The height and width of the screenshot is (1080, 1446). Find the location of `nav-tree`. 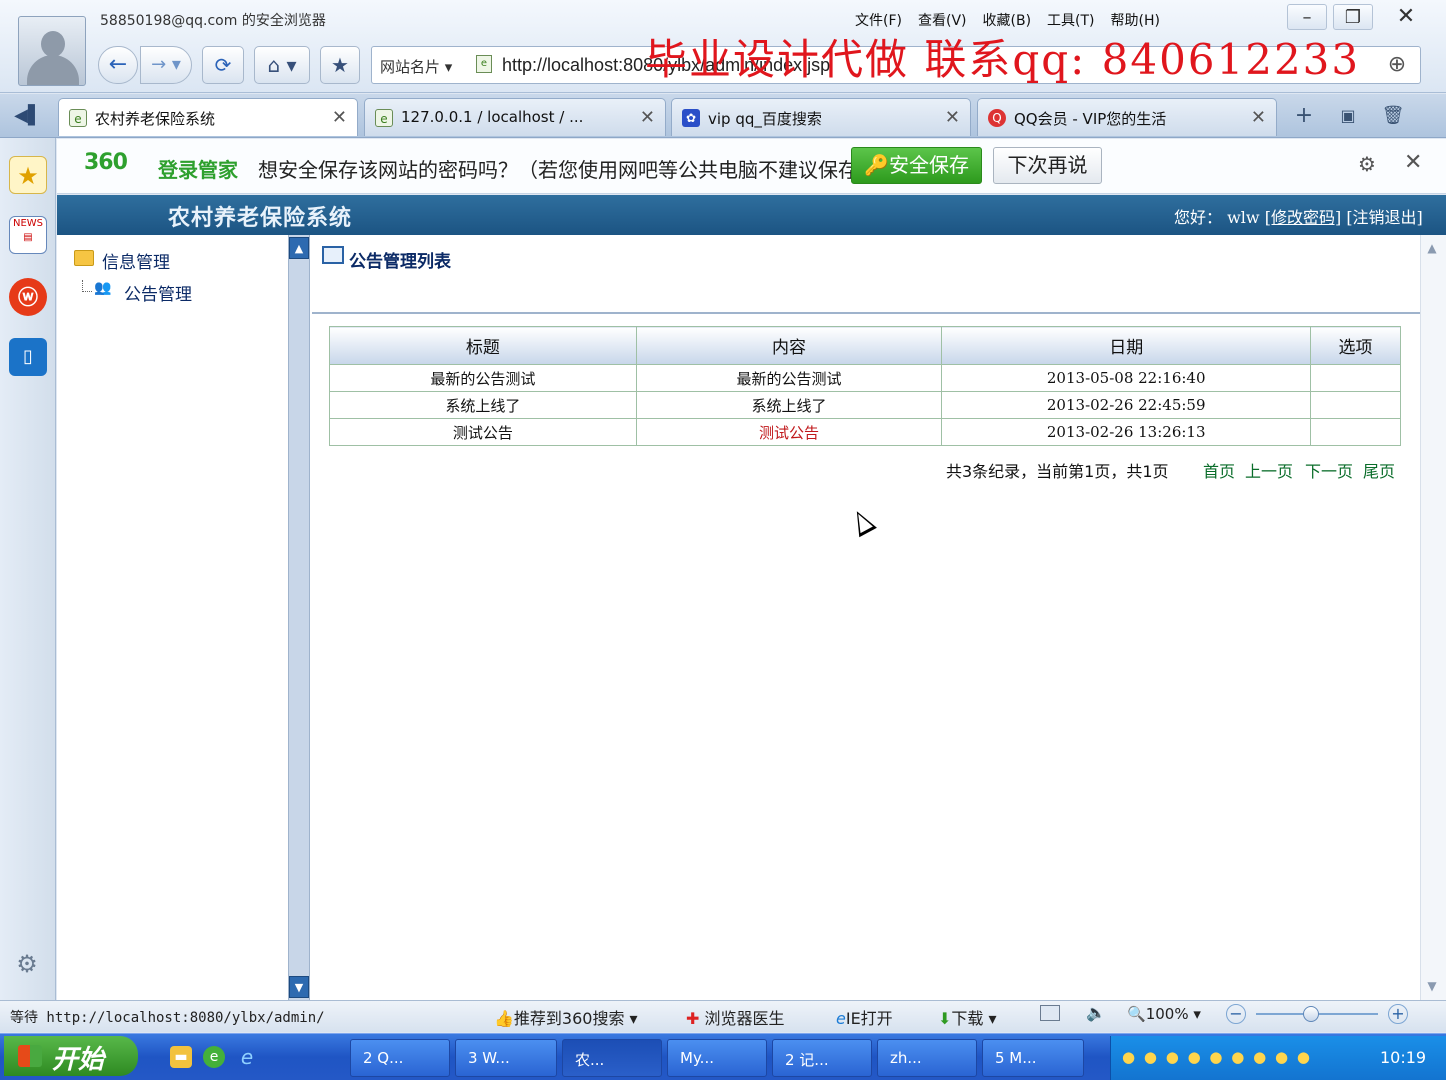

nav-tree is located at coordinates (173, 617).